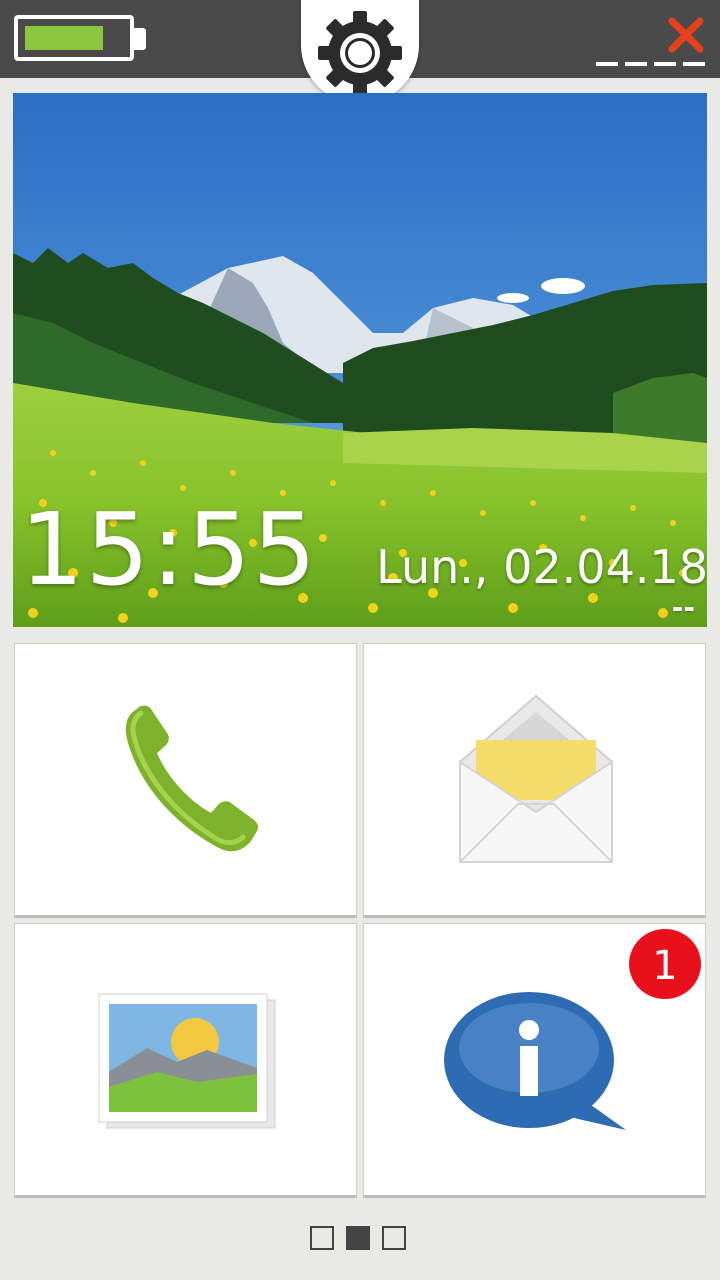 The image size is (720, 1280). What do you see at coordinates (535, 1061) in the screenshot?
I see `info-icon` at bounding box center [535, 1061].